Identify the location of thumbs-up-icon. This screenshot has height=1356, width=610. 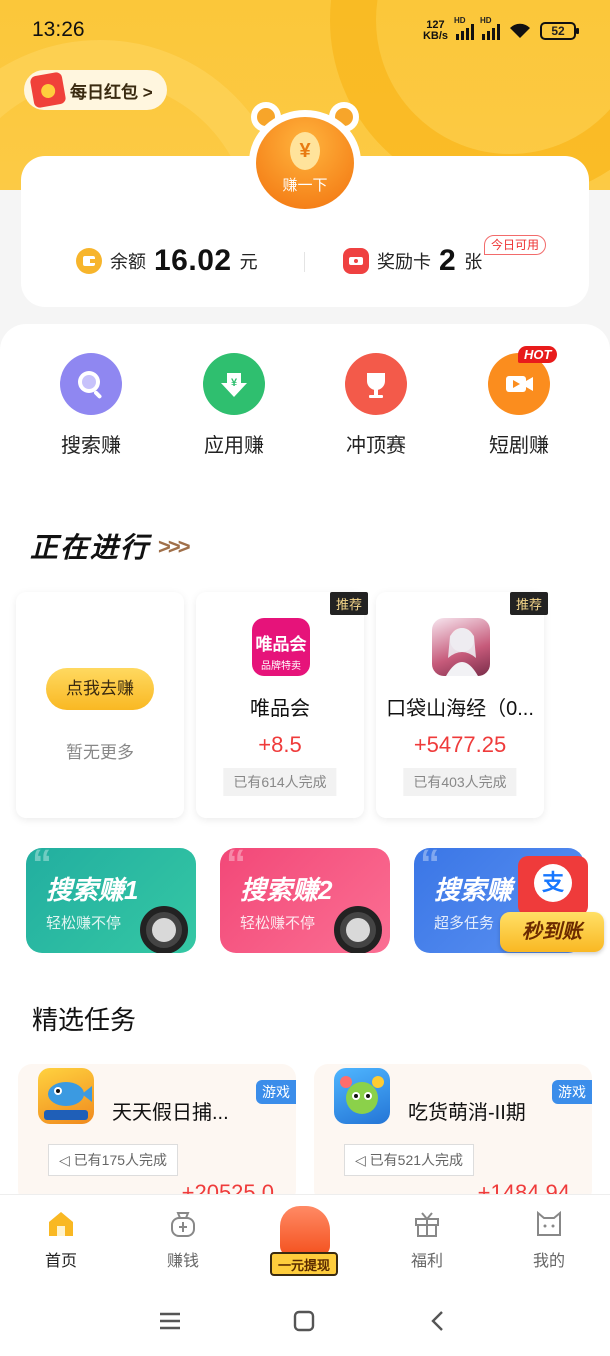
(305, 1231).